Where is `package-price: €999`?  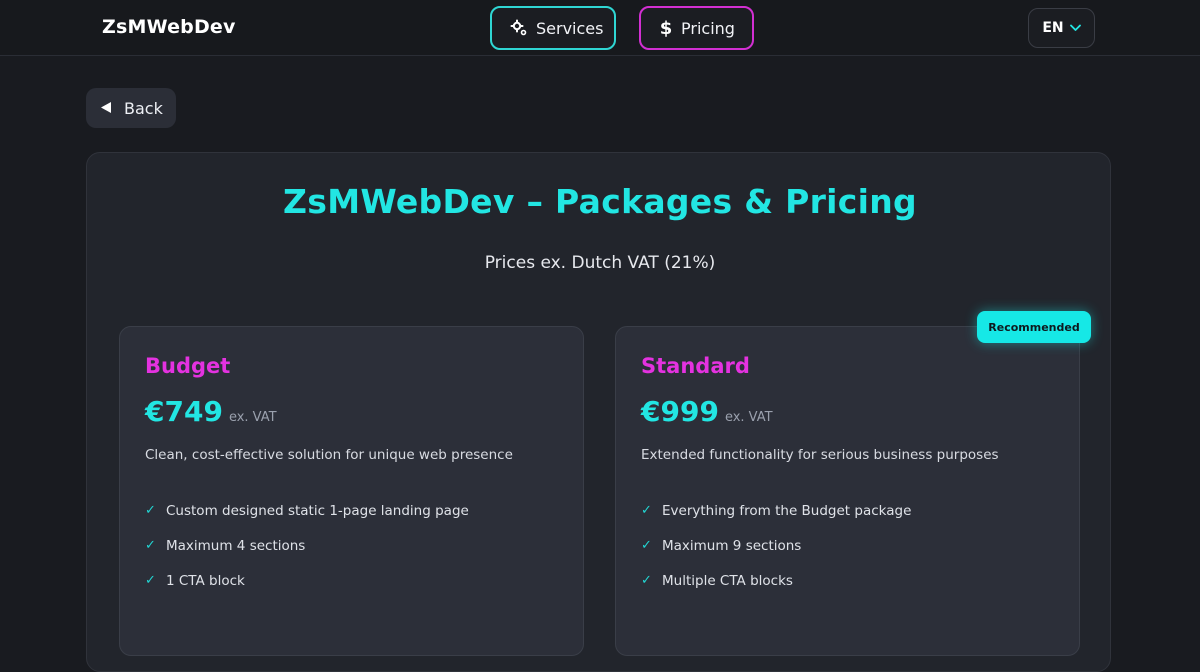 package-price: €999 is located at coordinates (680, 411).